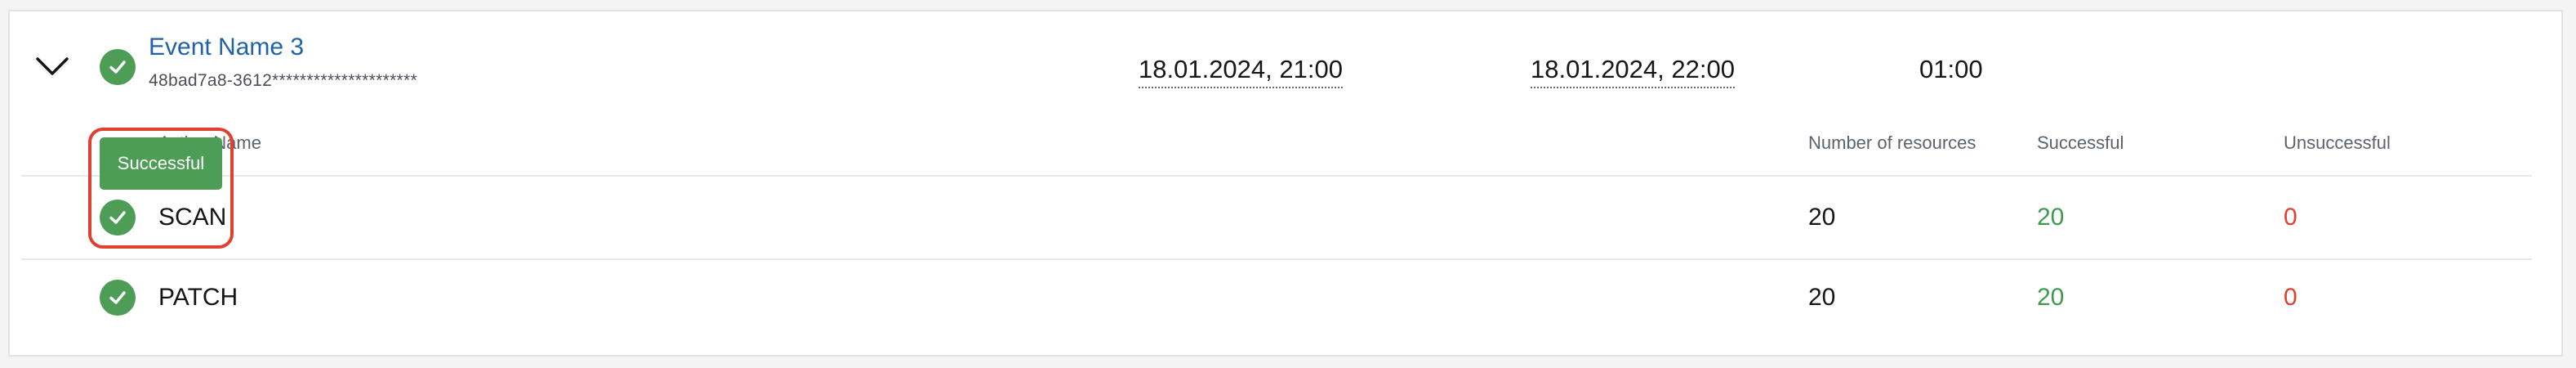 The image size is (2576, 368). What do you see at coordinates (161, 188) in the screenshot?
I see `highlight-box` at bounding box center [161, 188].